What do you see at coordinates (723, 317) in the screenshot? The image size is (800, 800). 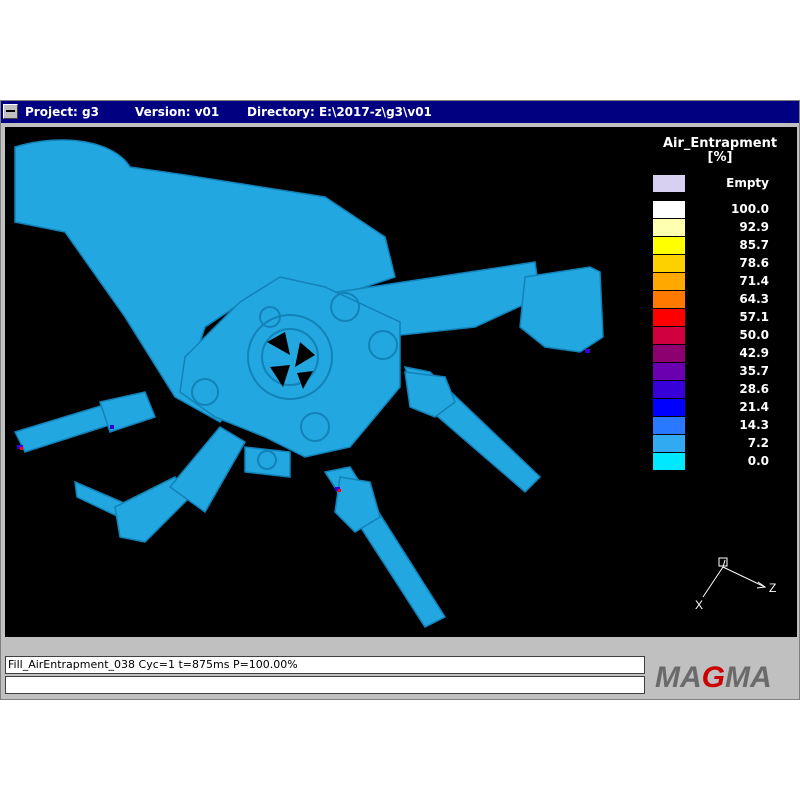 I see `legend-row: 57.1` at bounding box center [723, 317].